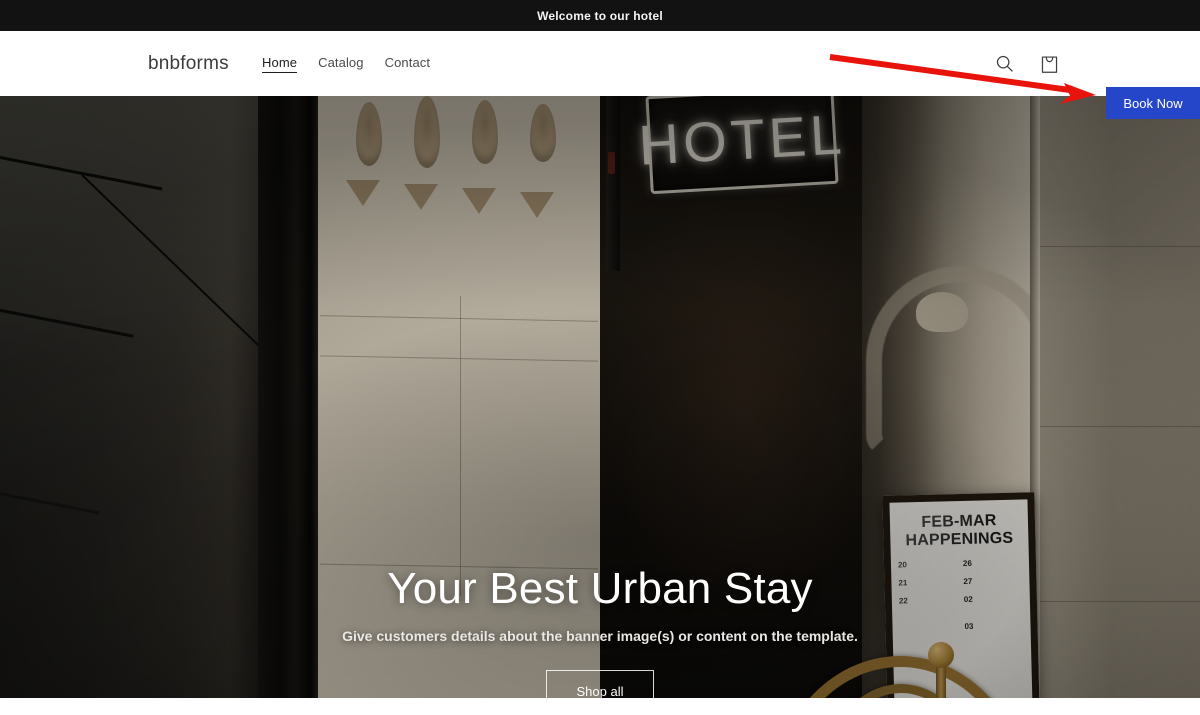 The width and height of the screenshot is (1200, 715). I want to click on search-icon, so click(1004, 63).